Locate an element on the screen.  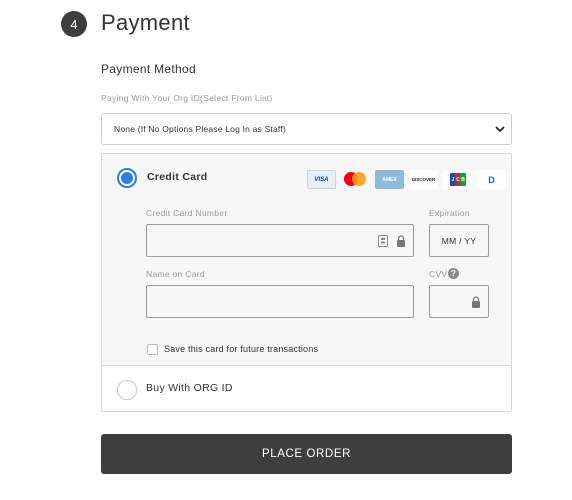
credit-card-label: Credit Card is located at coordinates (177, 177).